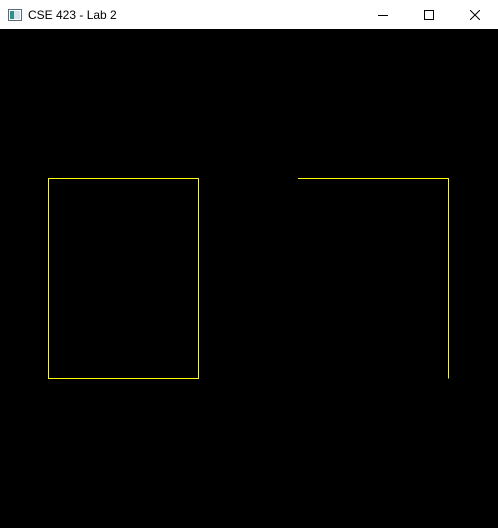 The width and height of the screenshot is (498, 528). I want to click on opengl-app-icon, so click(15, 14).